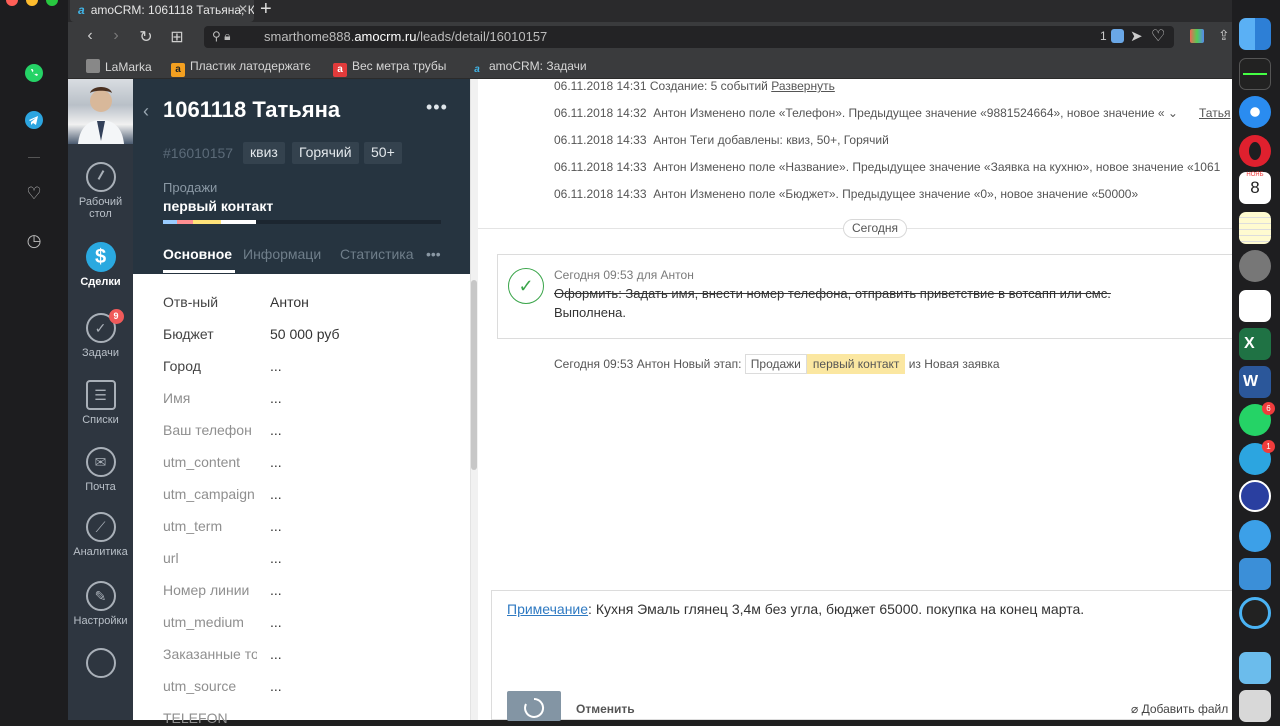 The width and height of the screenshot is (1280, 726). I want to click on task-done-check-icon: ✓, so click(526, 286).